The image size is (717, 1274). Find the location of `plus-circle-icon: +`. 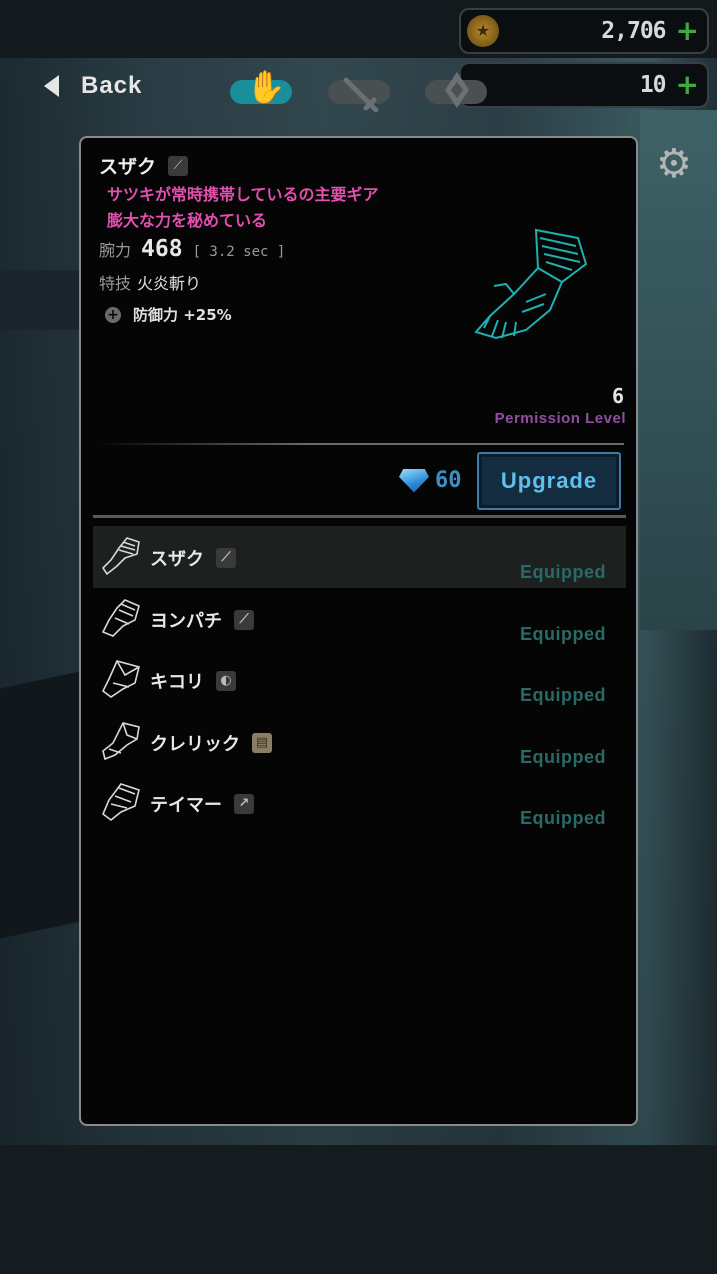

plus-circle-icon: + is located at coordinates (113, 314).